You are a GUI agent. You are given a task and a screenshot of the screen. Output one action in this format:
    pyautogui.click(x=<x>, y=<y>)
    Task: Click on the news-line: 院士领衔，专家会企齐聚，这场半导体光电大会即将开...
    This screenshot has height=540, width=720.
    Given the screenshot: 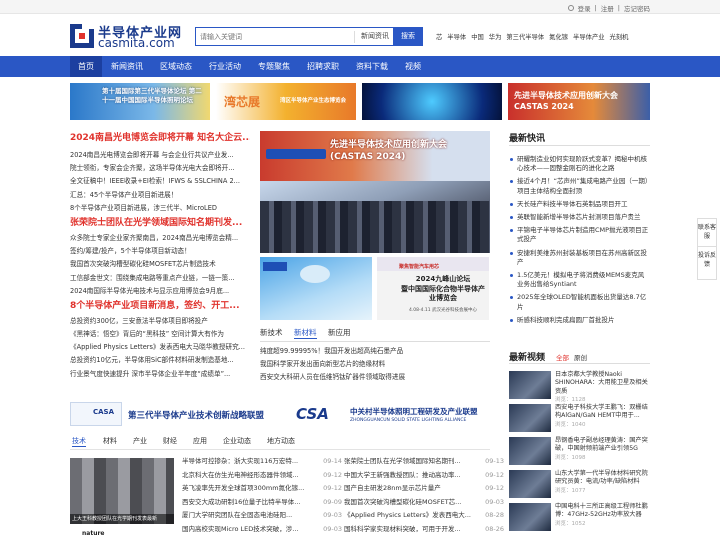 What is the action you would take?
    pyautogui.click(x=160, y=168)
    